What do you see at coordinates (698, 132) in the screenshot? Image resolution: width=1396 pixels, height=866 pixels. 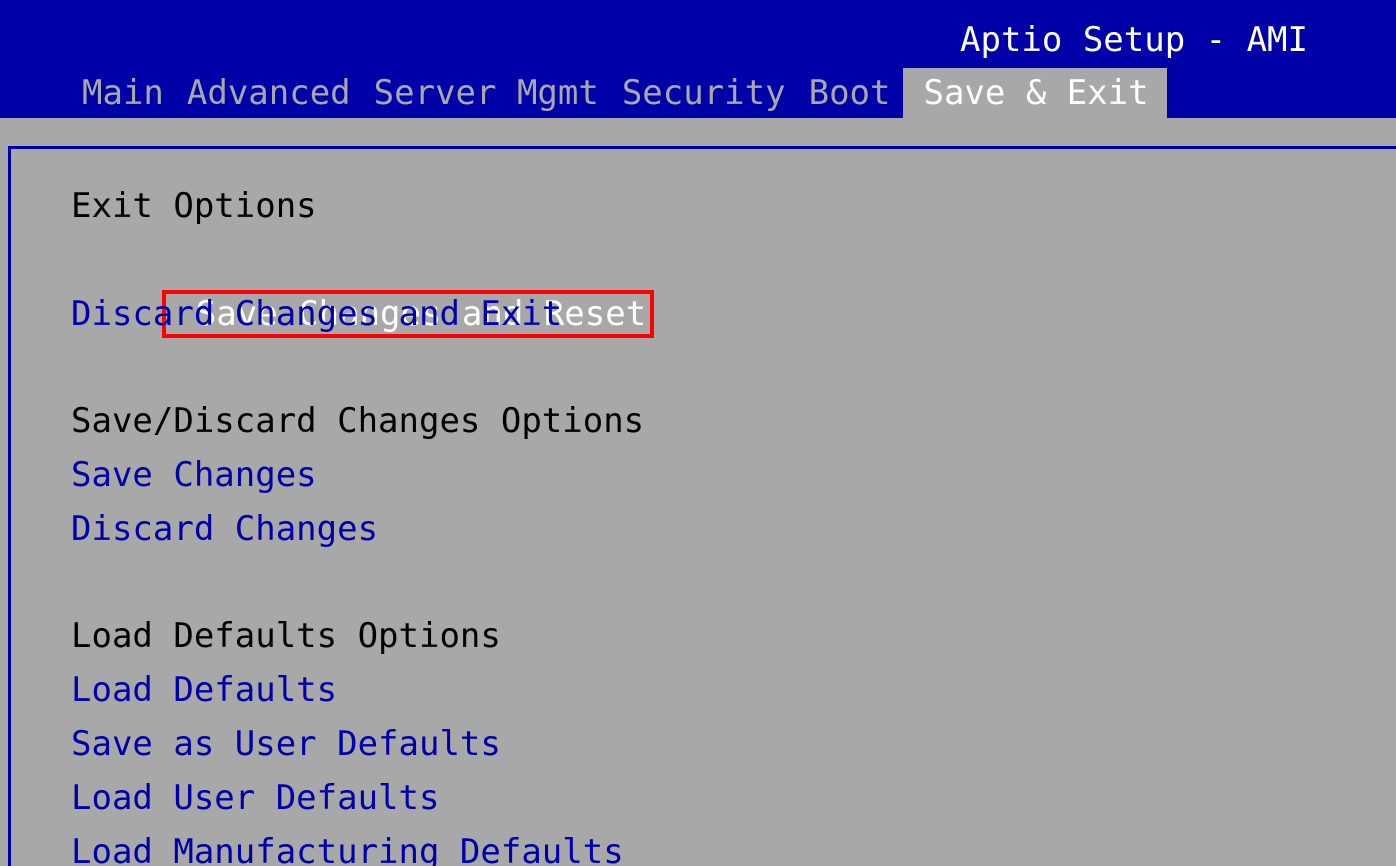 I see `header-separator` at bounding box center [698, 132].